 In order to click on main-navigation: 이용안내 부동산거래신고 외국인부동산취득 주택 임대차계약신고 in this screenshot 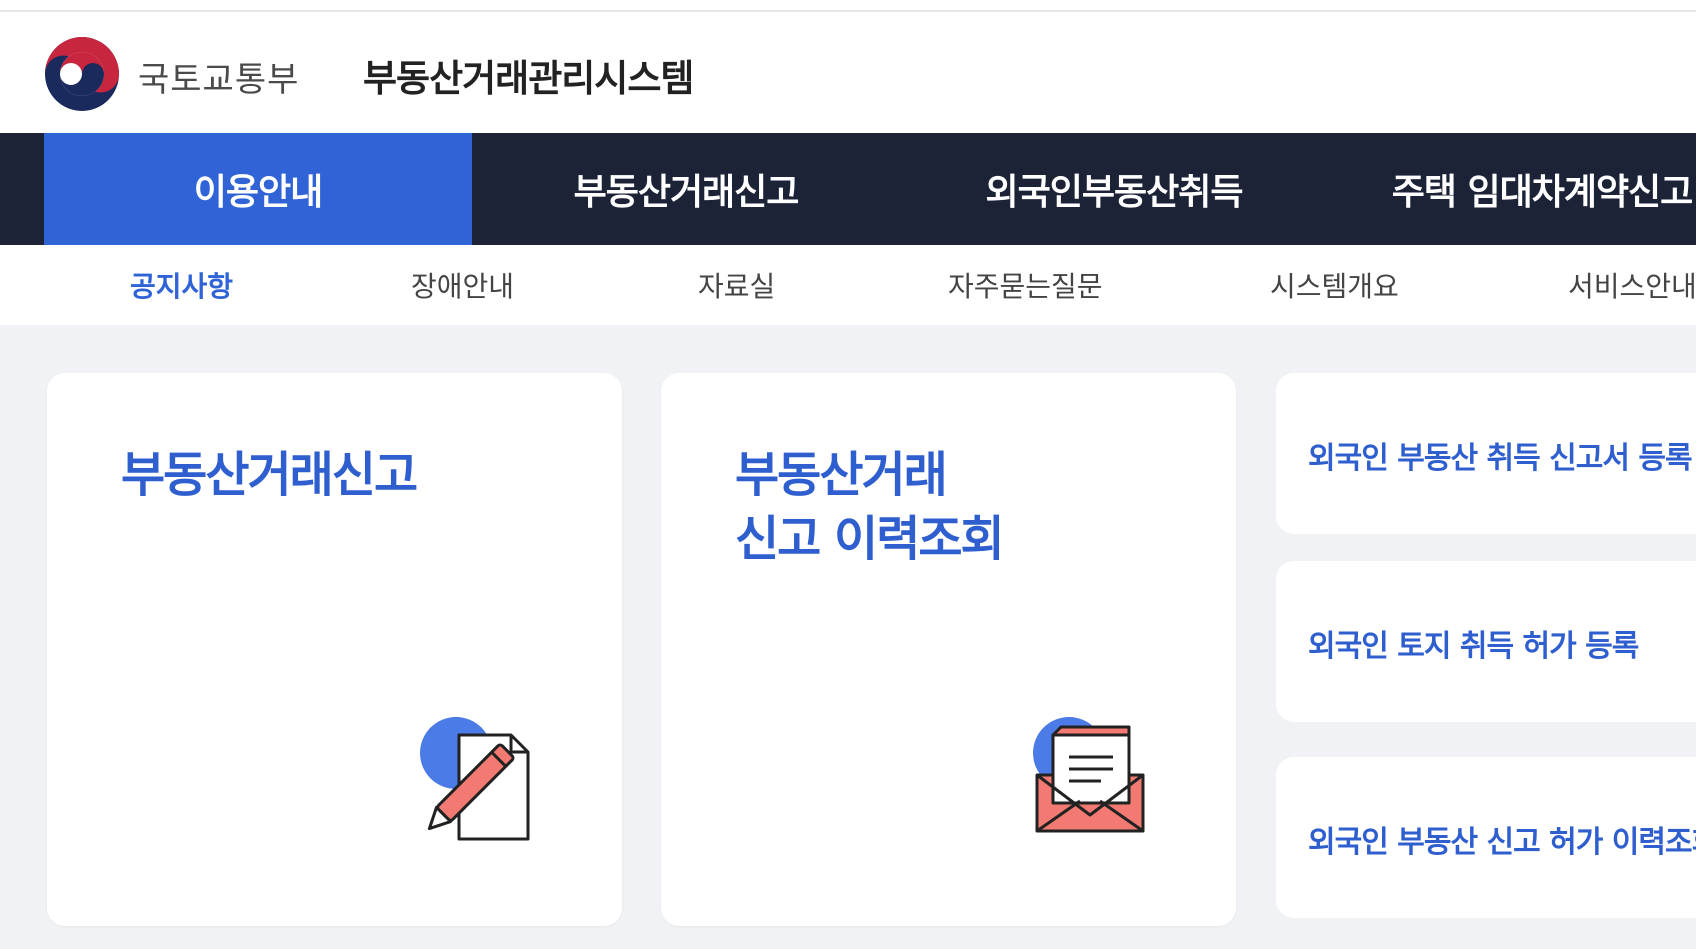, I will do `click(848, 189)`.